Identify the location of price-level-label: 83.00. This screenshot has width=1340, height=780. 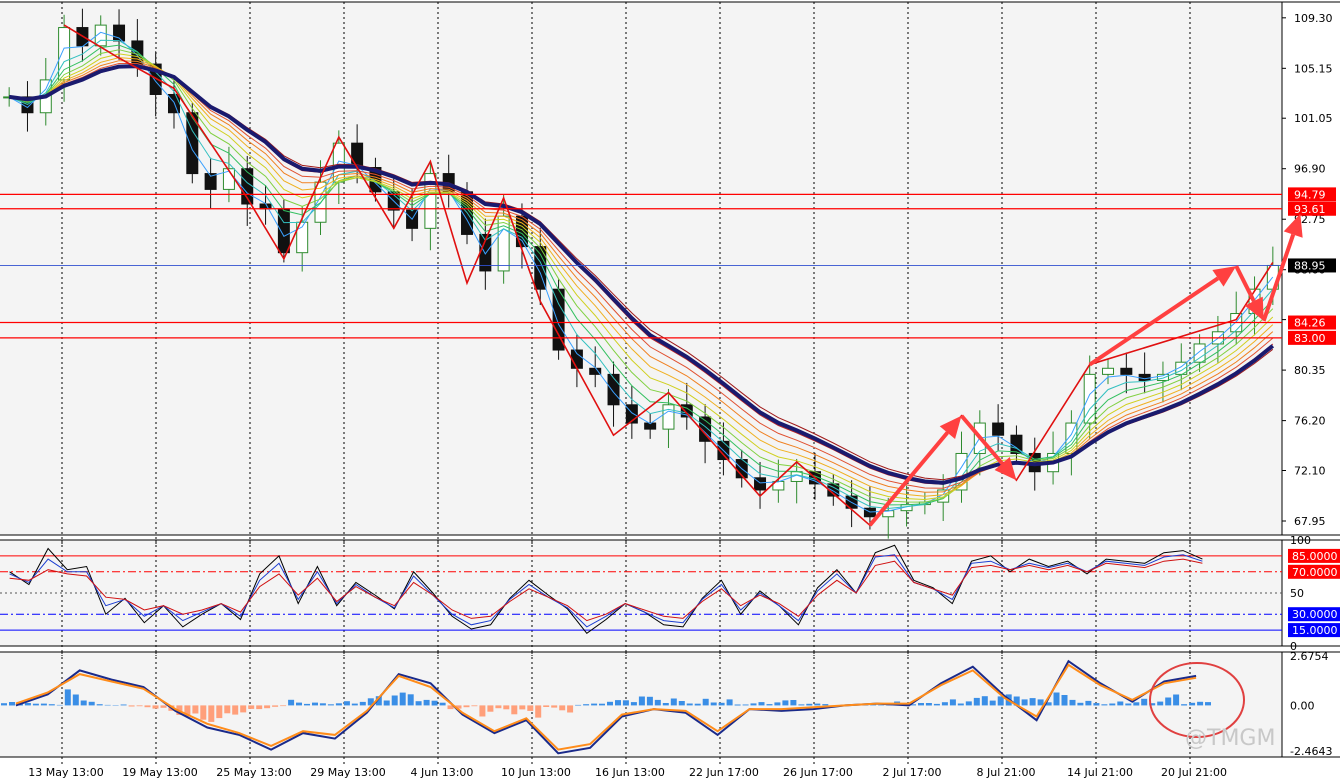
(1310, 338).